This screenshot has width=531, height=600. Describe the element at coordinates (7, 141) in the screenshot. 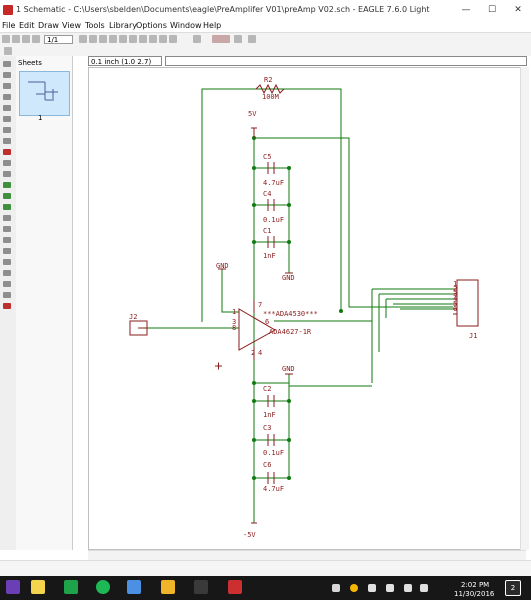

I see `rotate-icon` at that location.